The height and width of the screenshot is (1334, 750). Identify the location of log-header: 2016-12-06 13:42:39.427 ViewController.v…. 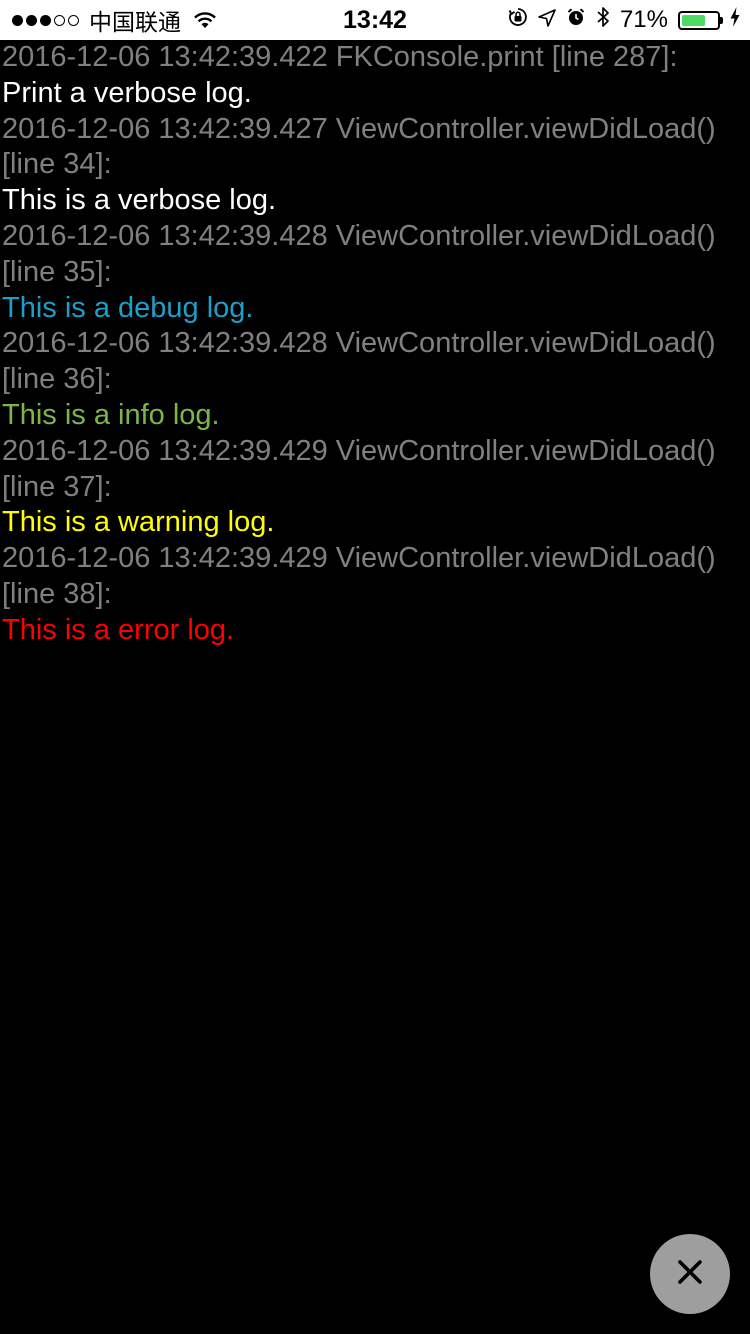
(359, 146).